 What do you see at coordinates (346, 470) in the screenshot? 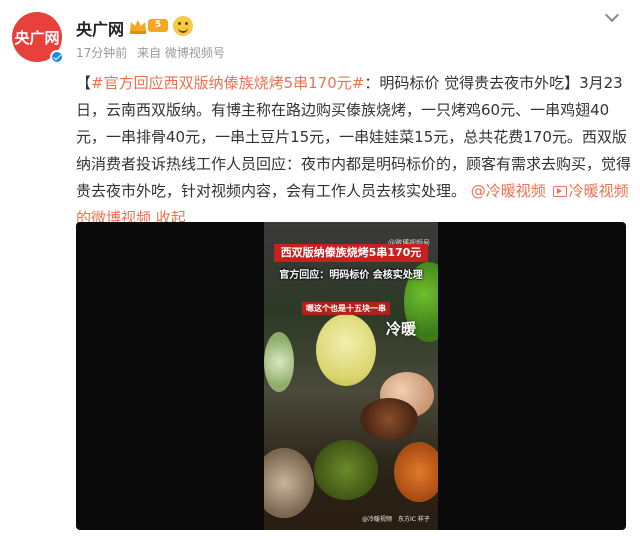
I see `beans-image` at bounding box center [346, 470].